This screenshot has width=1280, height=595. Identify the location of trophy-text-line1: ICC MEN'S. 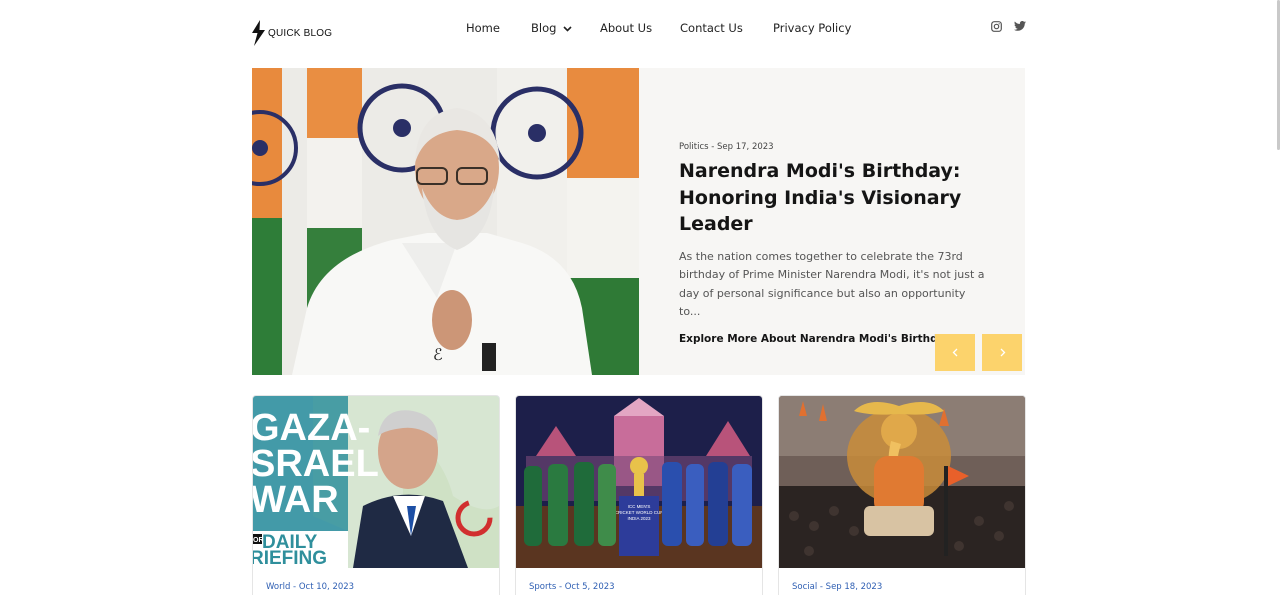
(639, 506).